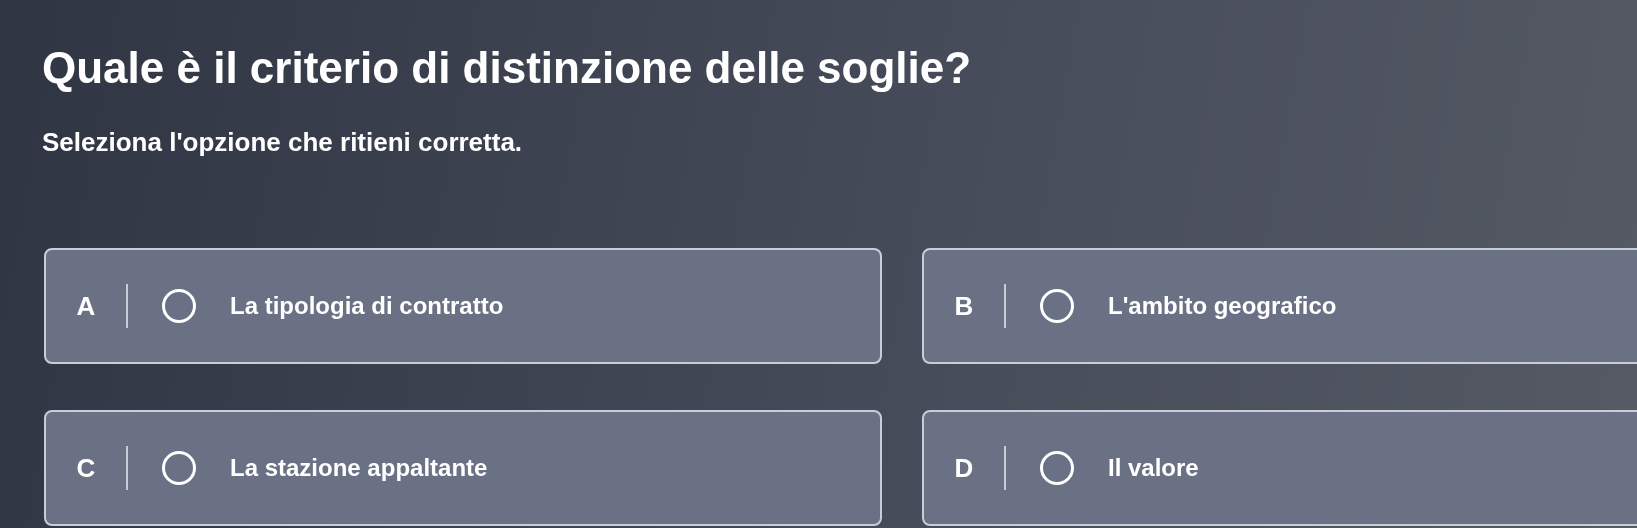  What do you see at coordinates (86, 306) in the screenshot?
I see `option-letter: A` at bounding box center [86, 306].